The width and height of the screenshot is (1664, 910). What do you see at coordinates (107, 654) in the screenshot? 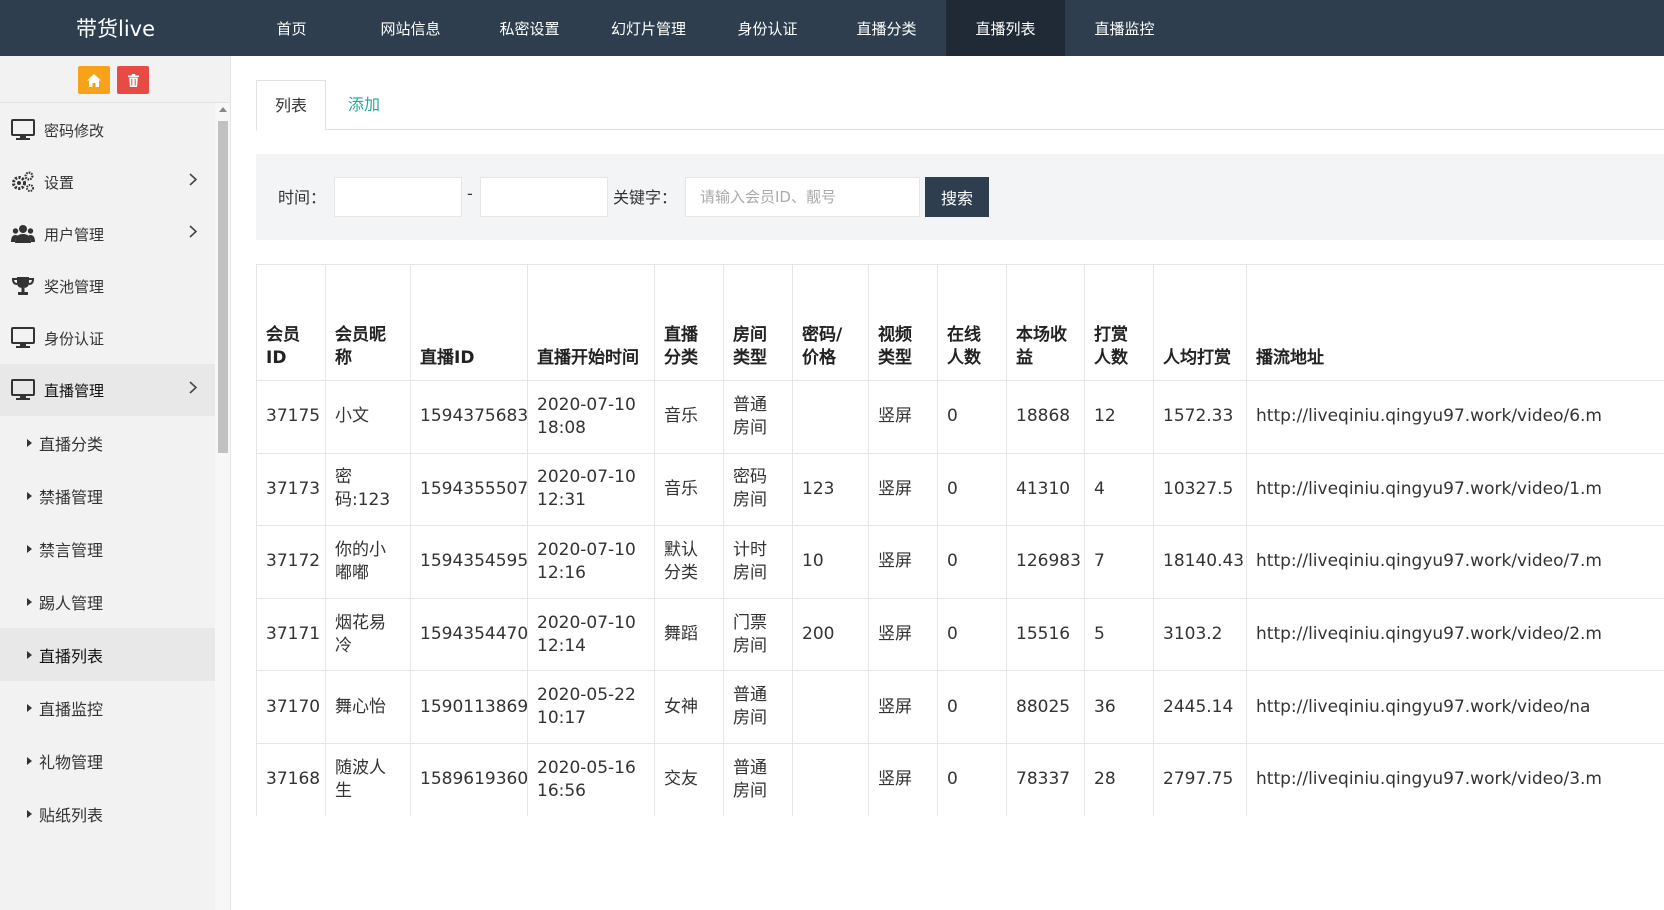
I see `sidebar-subitem-4: 直播列表` at bounding box center [107, 654].